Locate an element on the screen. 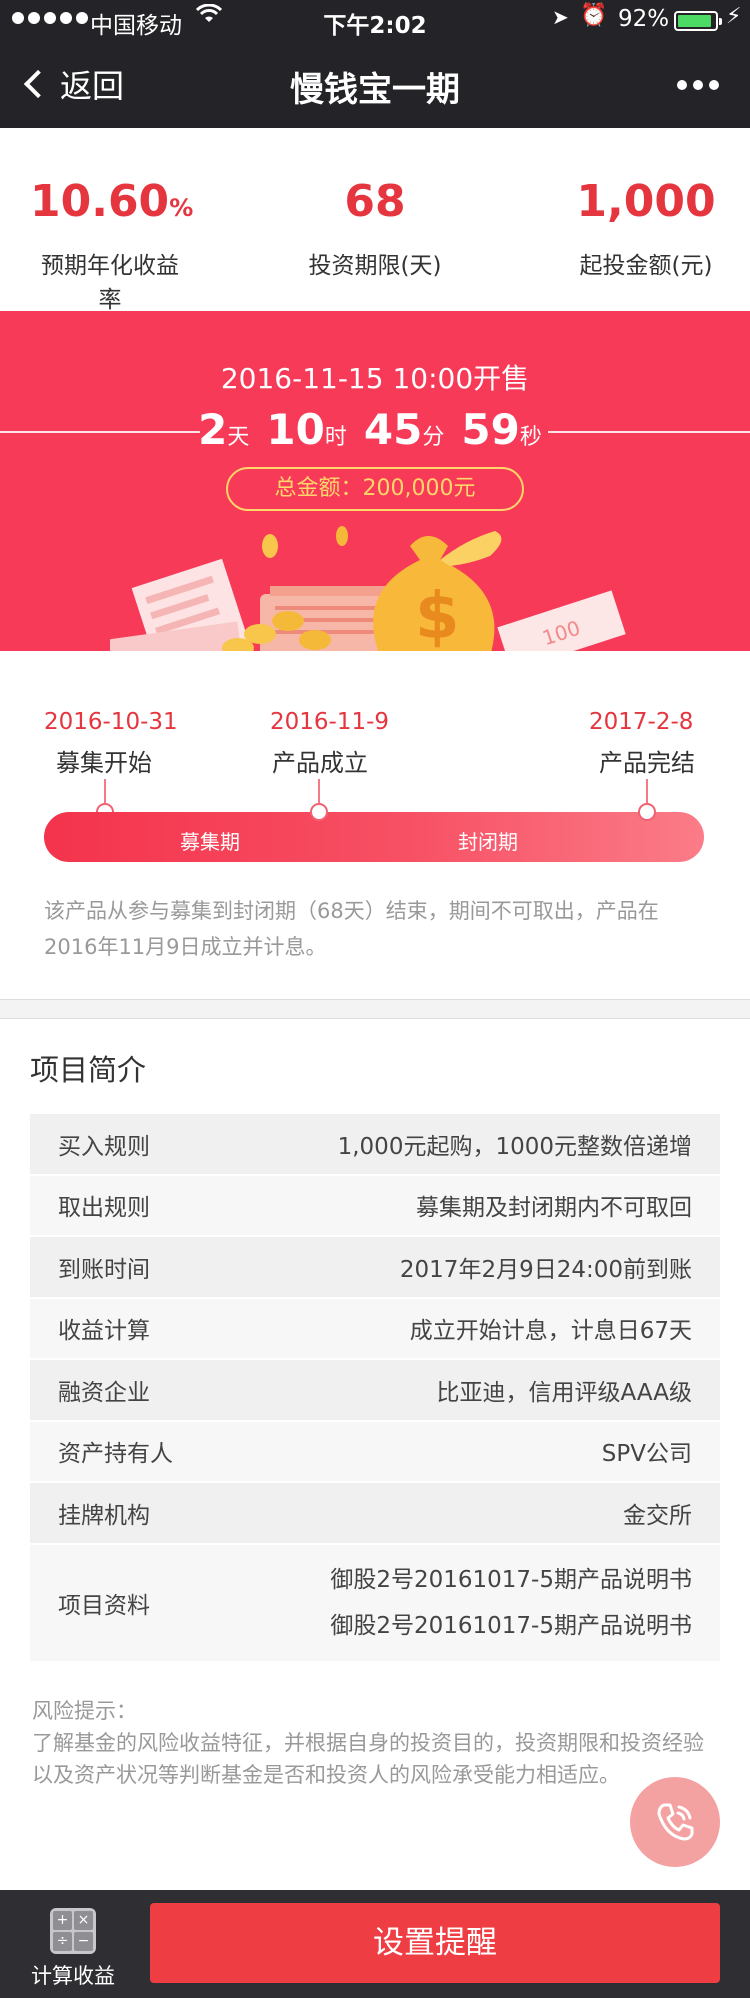  row-value: 2017年2月9日24:00前到账 is located at coordinates (545, 1269).